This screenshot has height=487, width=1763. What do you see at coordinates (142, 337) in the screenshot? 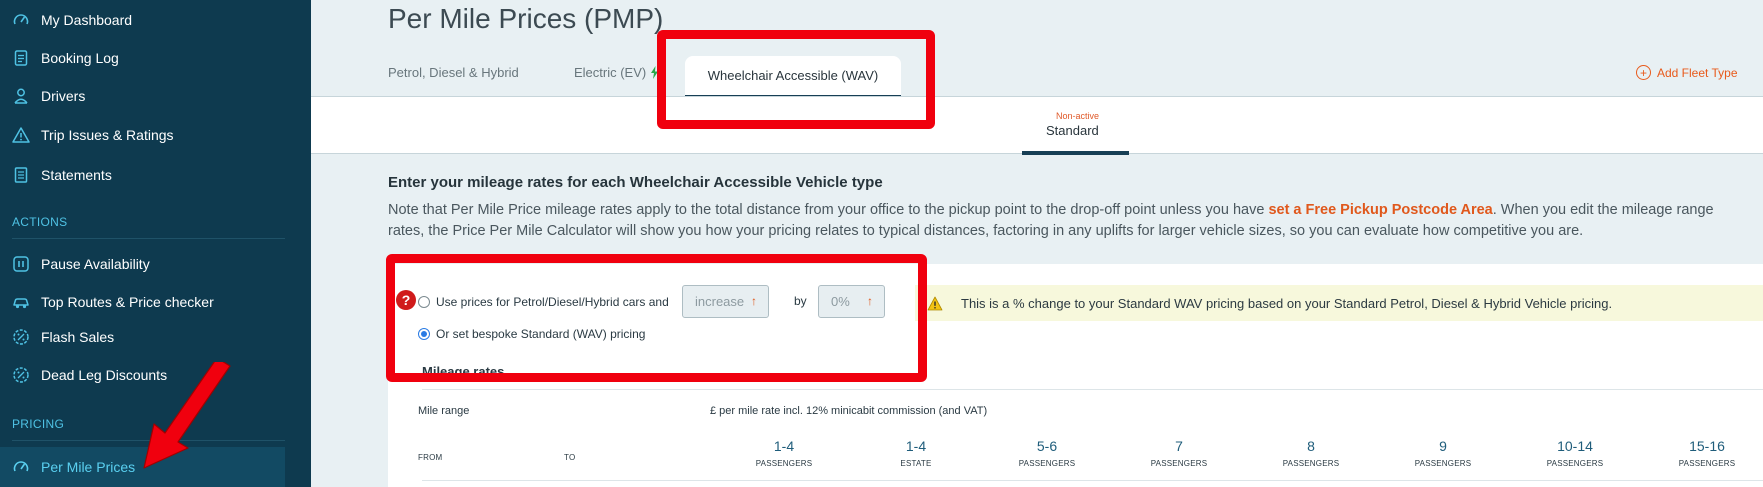
I see `sidebar-item-flash-sales: Flash Sales` at bounding box center [142, 337].